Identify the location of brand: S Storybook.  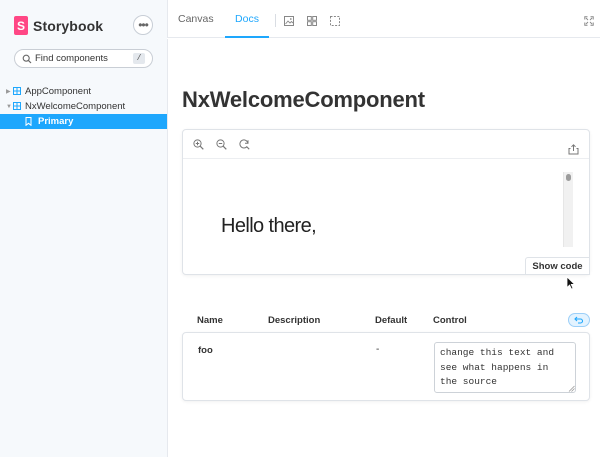
(58, 25).